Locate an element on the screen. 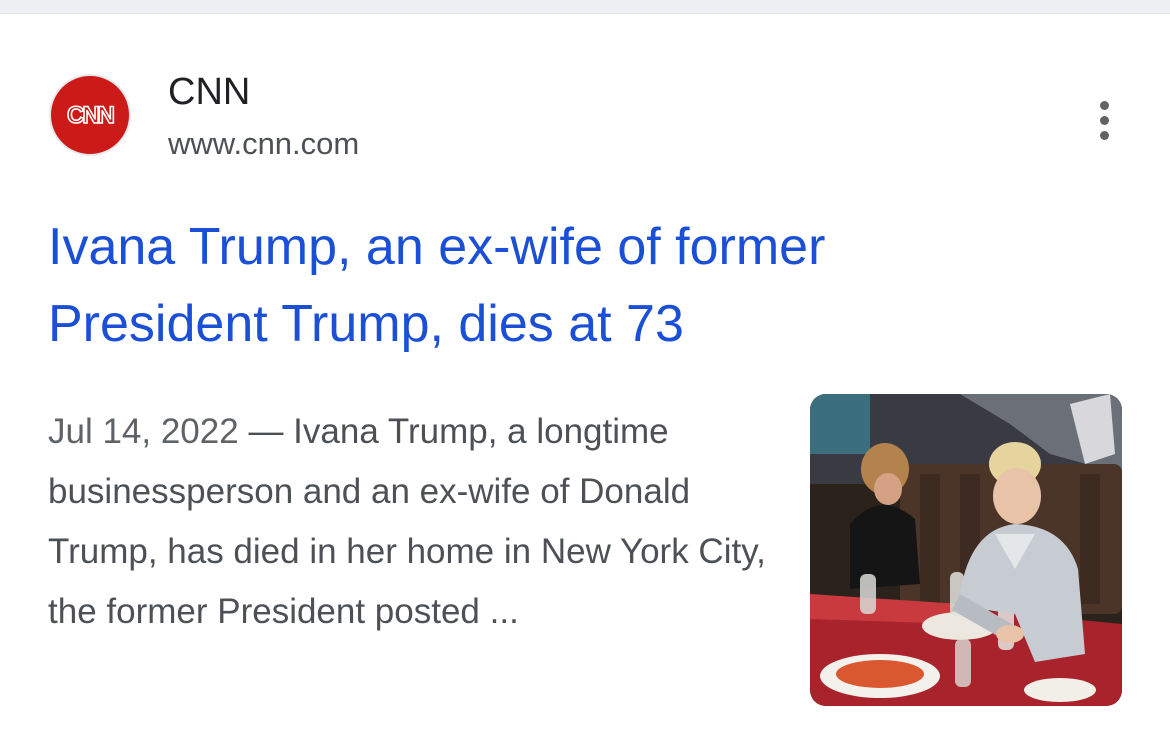 Image resolution: width=1170 pixels, height=738 pixels. svg-text: CNN is located at coordinates (90, 115).